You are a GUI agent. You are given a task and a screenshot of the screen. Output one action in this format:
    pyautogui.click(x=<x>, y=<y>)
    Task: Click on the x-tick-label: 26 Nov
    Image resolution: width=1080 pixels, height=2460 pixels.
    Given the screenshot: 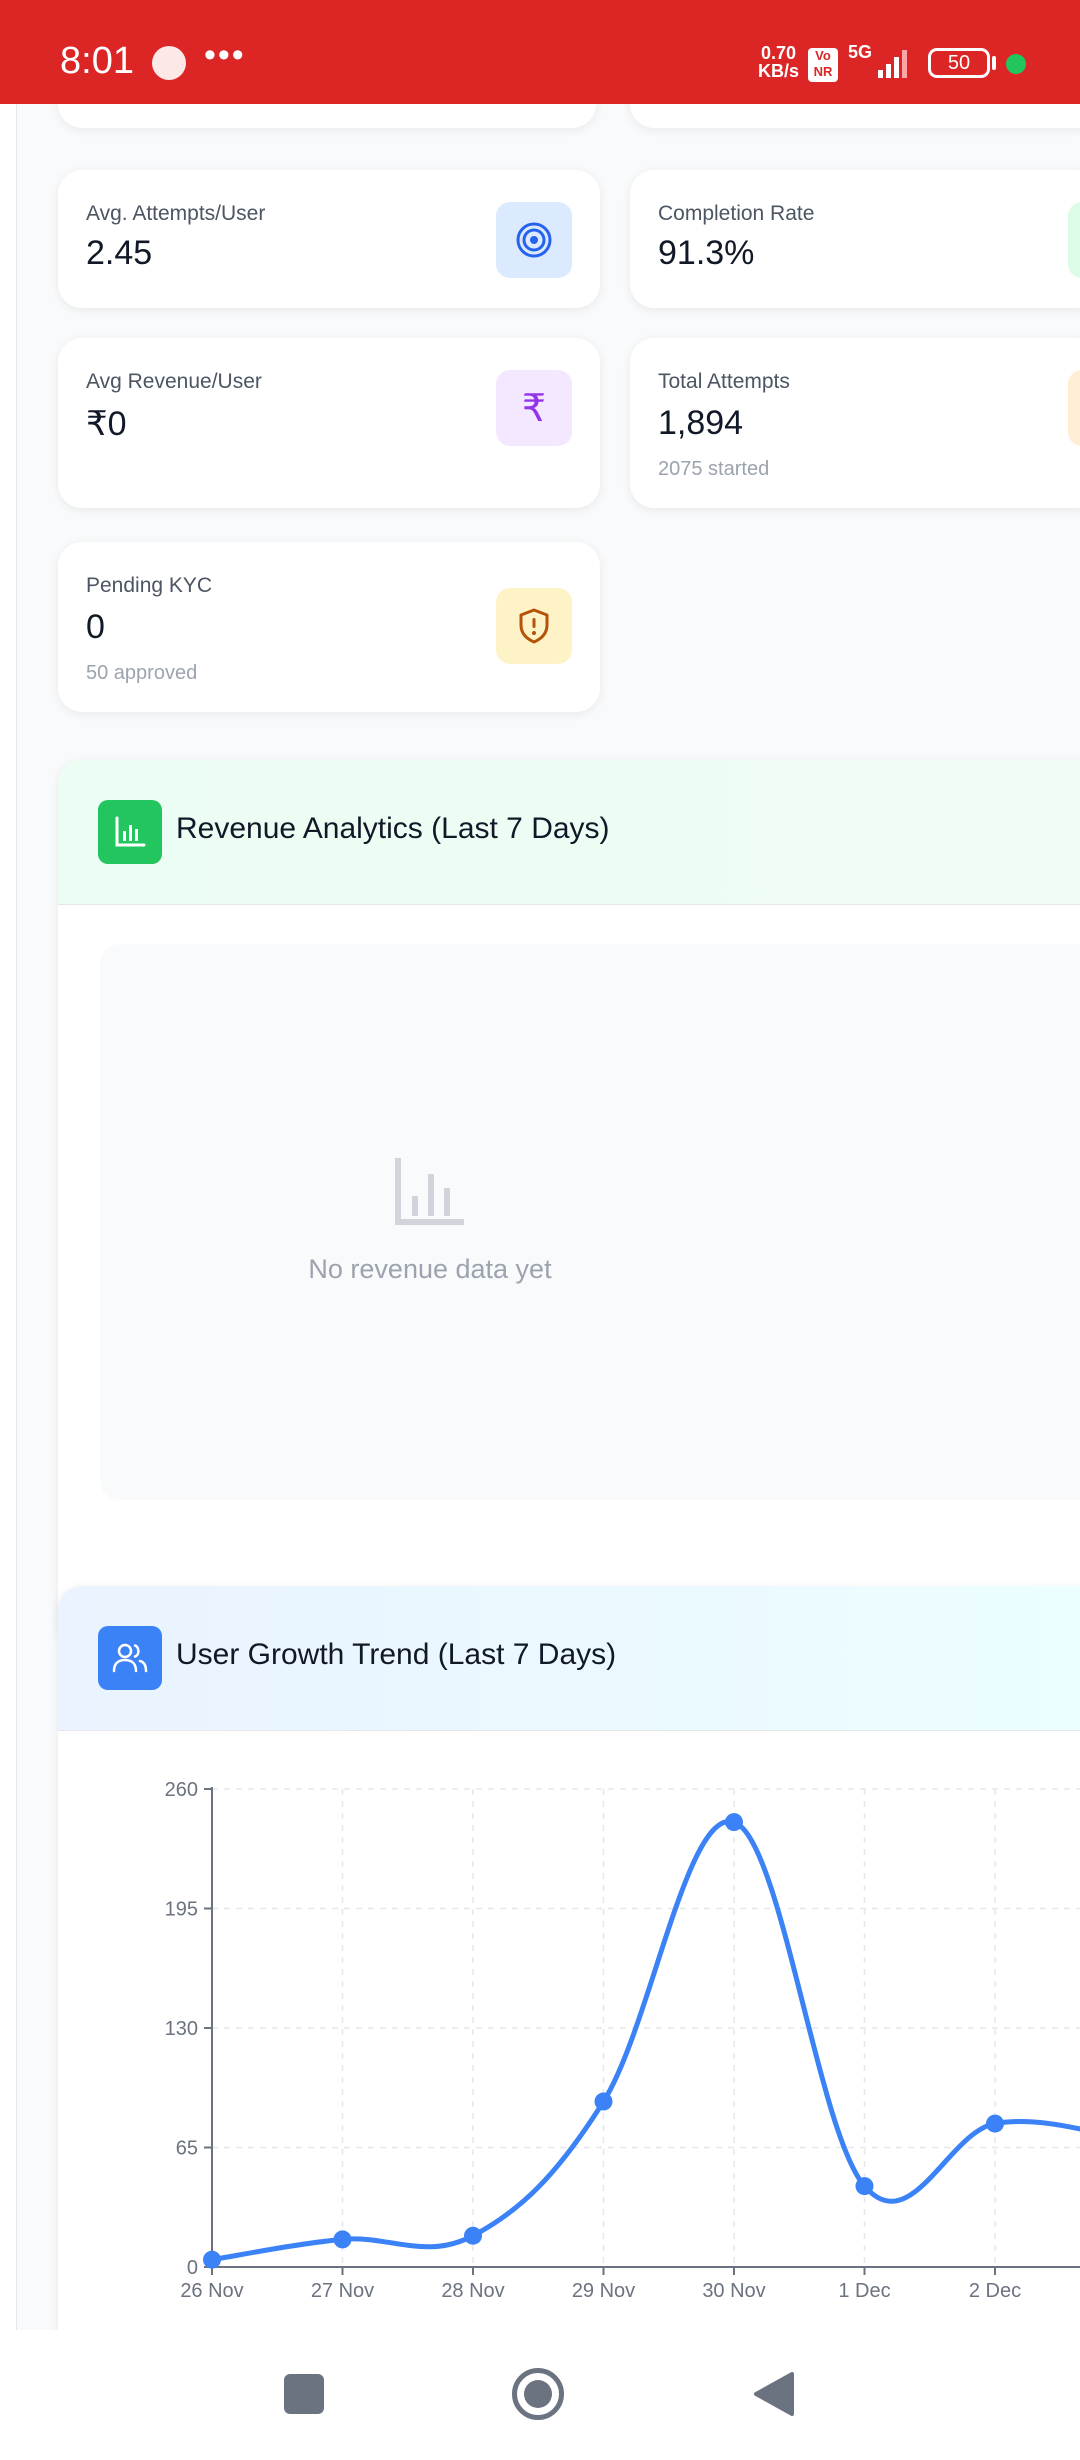 What is the action you would take?
    pyautogui.click(x=211, y=2291)
    